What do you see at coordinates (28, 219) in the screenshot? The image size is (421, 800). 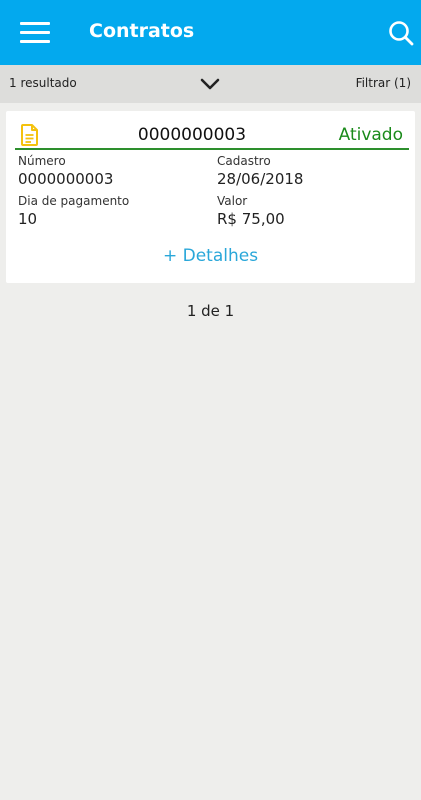 I see `dia-pagamento-value: 10` at bounding box center [28, 219].